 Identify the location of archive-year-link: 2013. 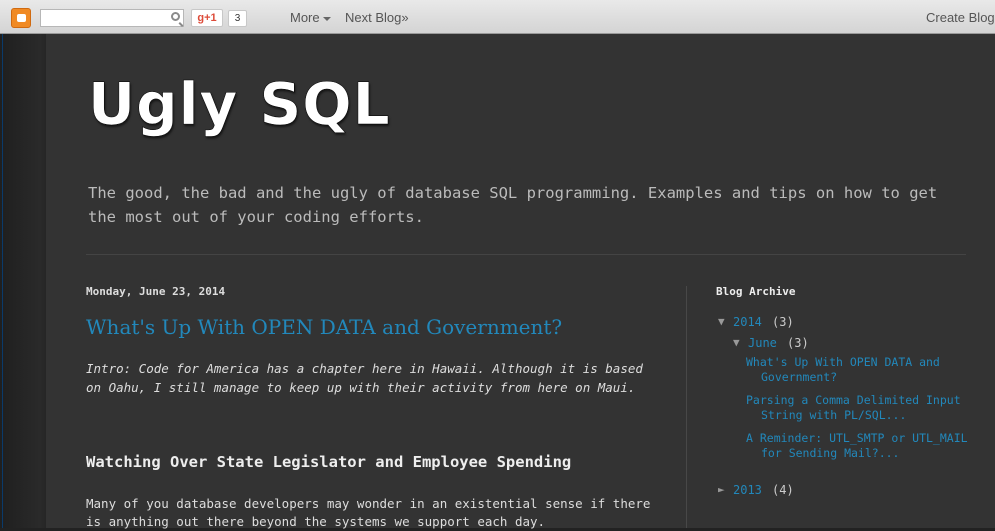
(747, 490).